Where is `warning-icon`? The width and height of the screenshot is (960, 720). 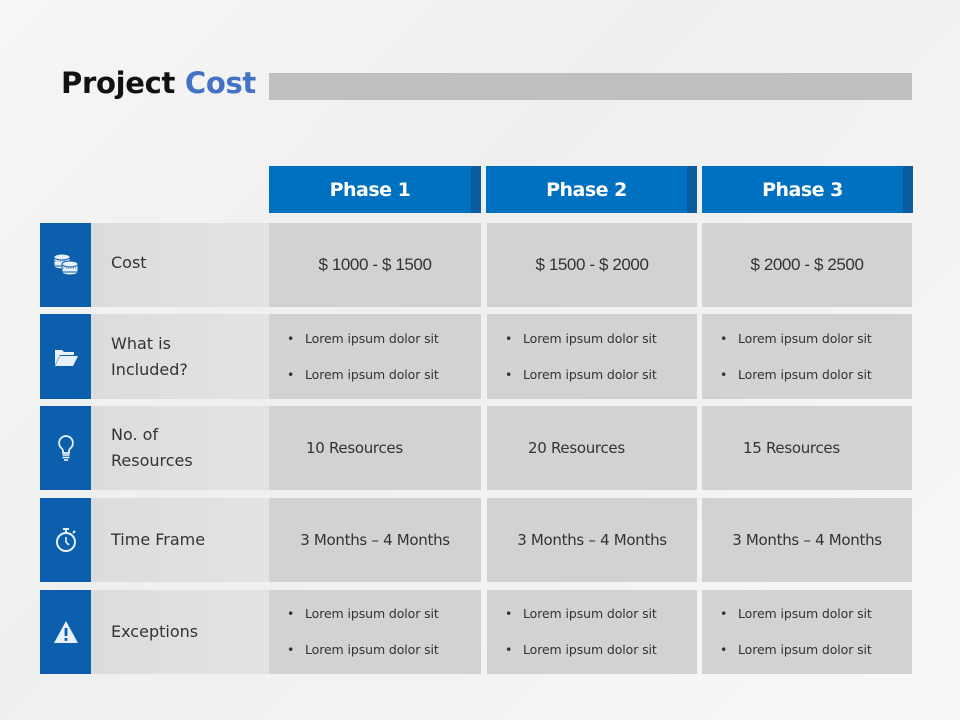 warning-icon is located at coordinates (66, 632).